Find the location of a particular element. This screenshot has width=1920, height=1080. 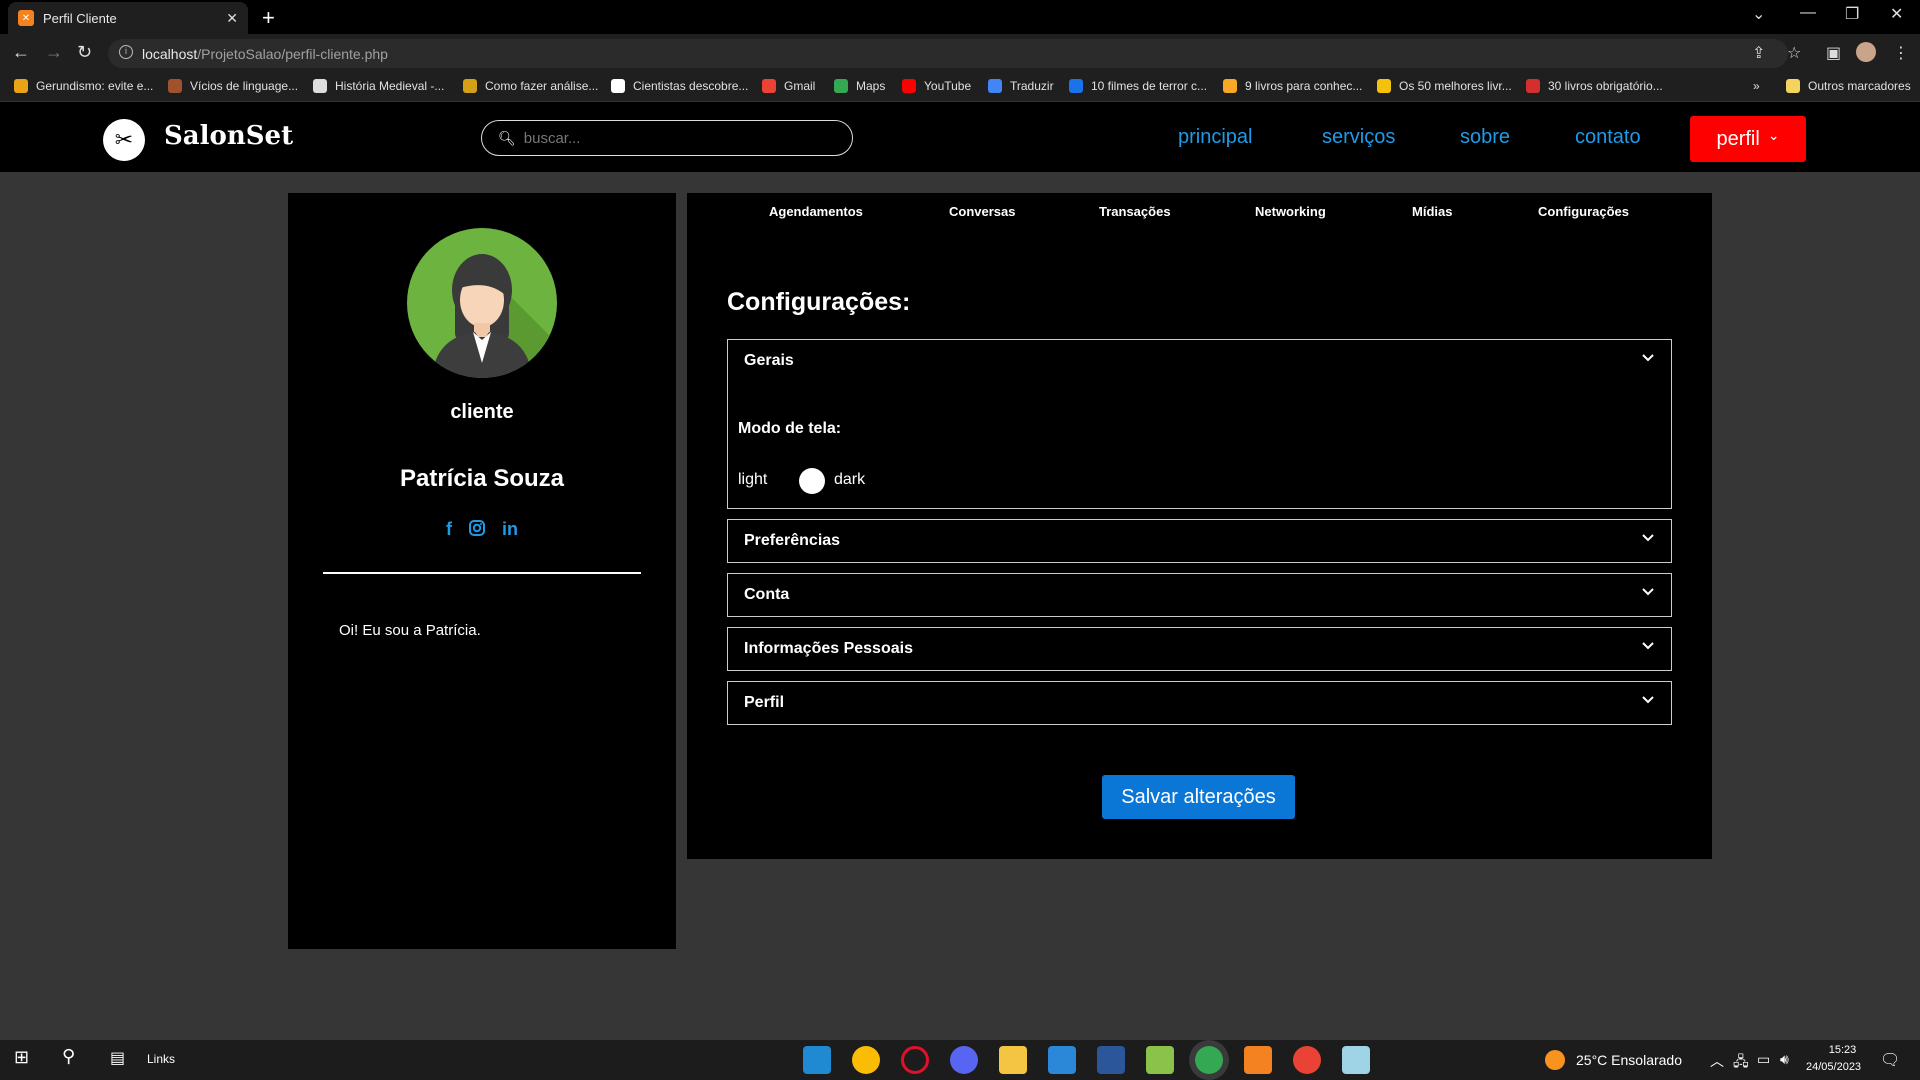

word-icon is located at coordinates (1111, 1060).